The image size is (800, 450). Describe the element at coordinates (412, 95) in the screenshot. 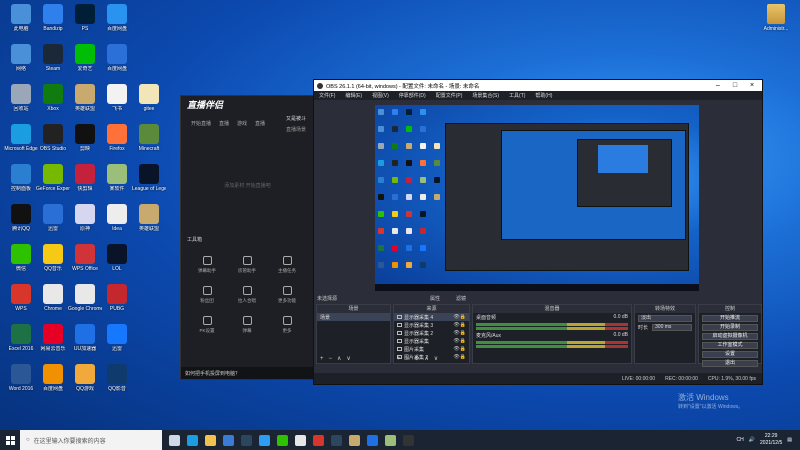

I see `menu-item: 停靠部件(D)` at that location.